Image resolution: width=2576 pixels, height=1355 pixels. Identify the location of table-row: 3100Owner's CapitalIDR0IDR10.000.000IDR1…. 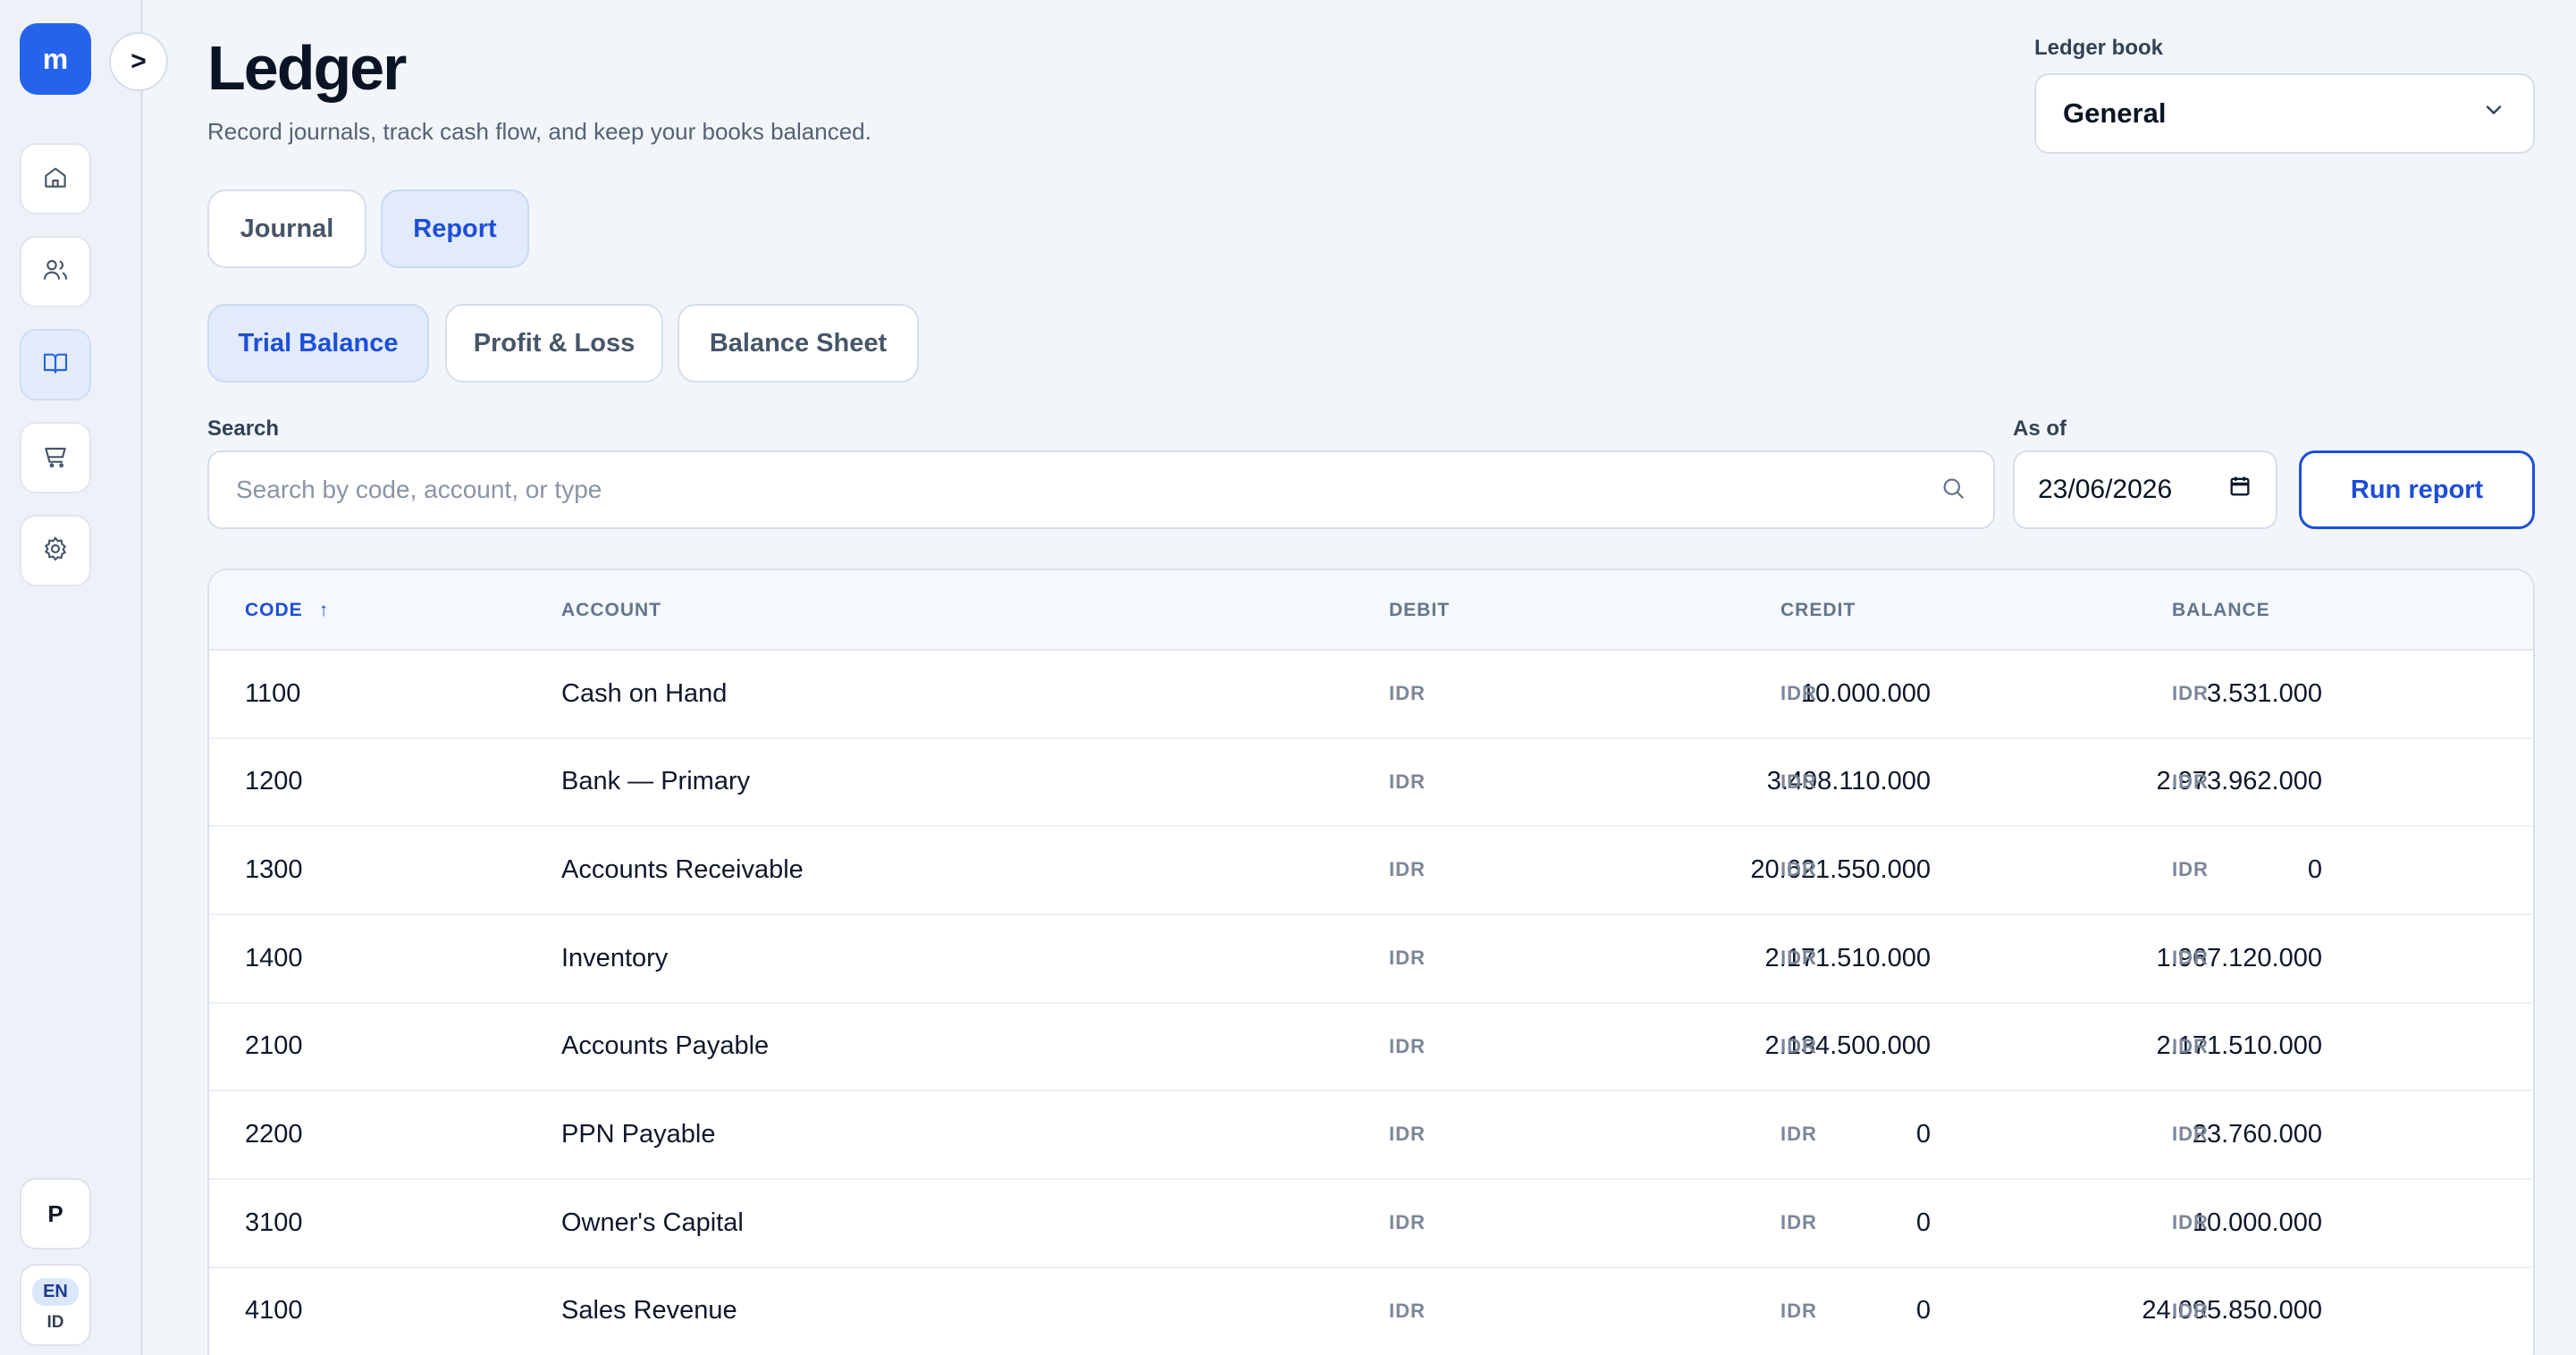
(1371, 1224).